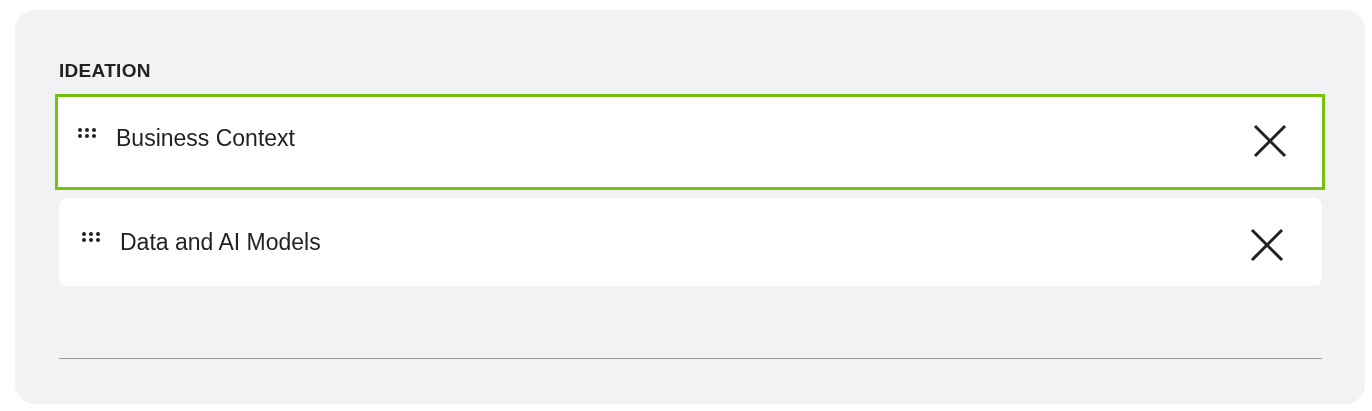 Image resolution: width=1372 pixels, height=411 pixels. I want to click on item-label: Data and AI Models, so click(221, 242).